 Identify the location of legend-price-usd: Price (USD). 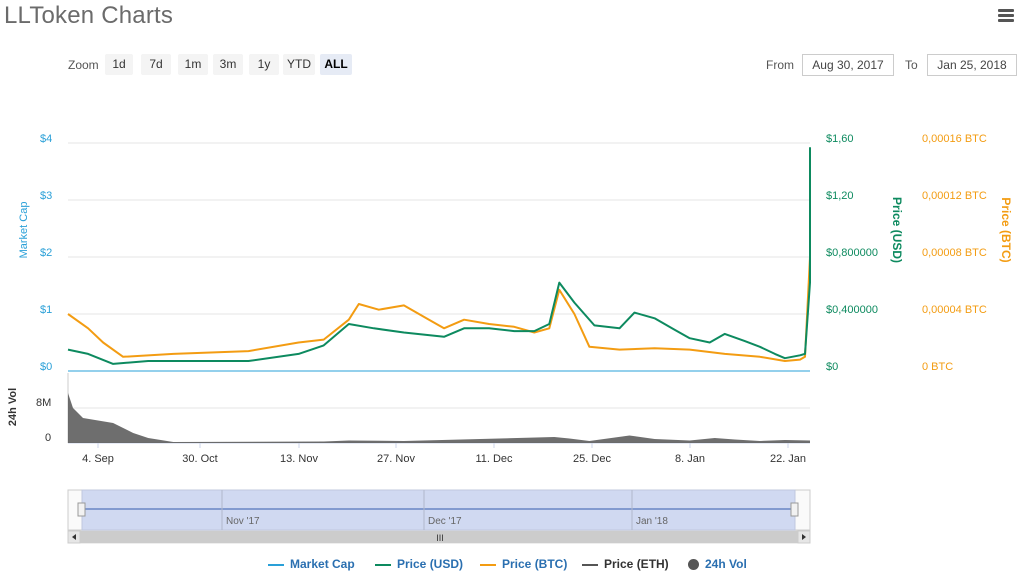
(419, 564).